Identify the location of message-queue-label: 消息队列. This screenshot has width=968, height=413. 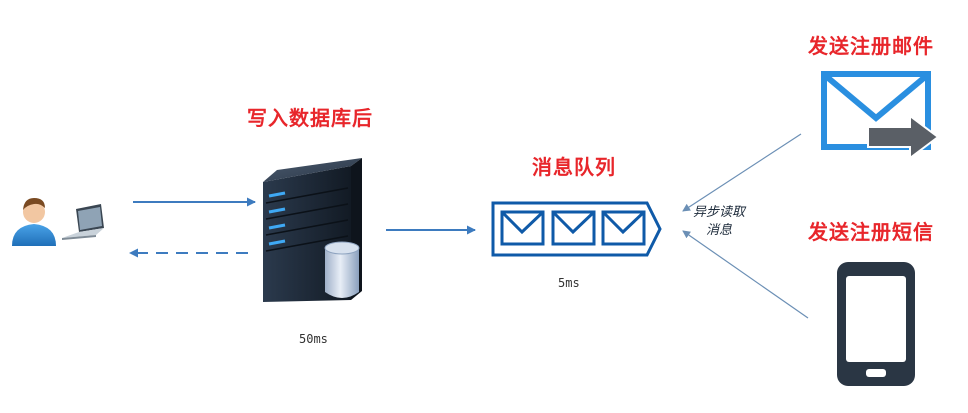
(574, 167).